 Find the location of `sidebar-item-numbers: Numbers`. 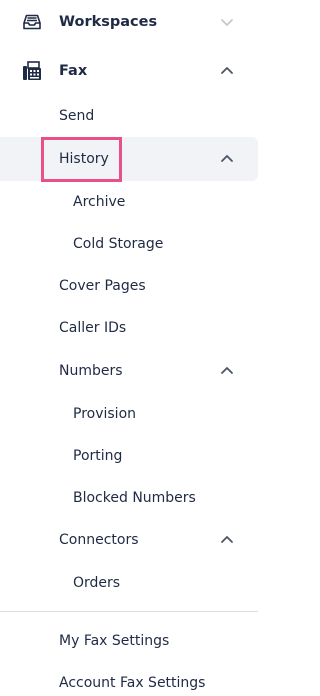

sidebar-item-numbers: Numbers is located at coordinates (129, 371).